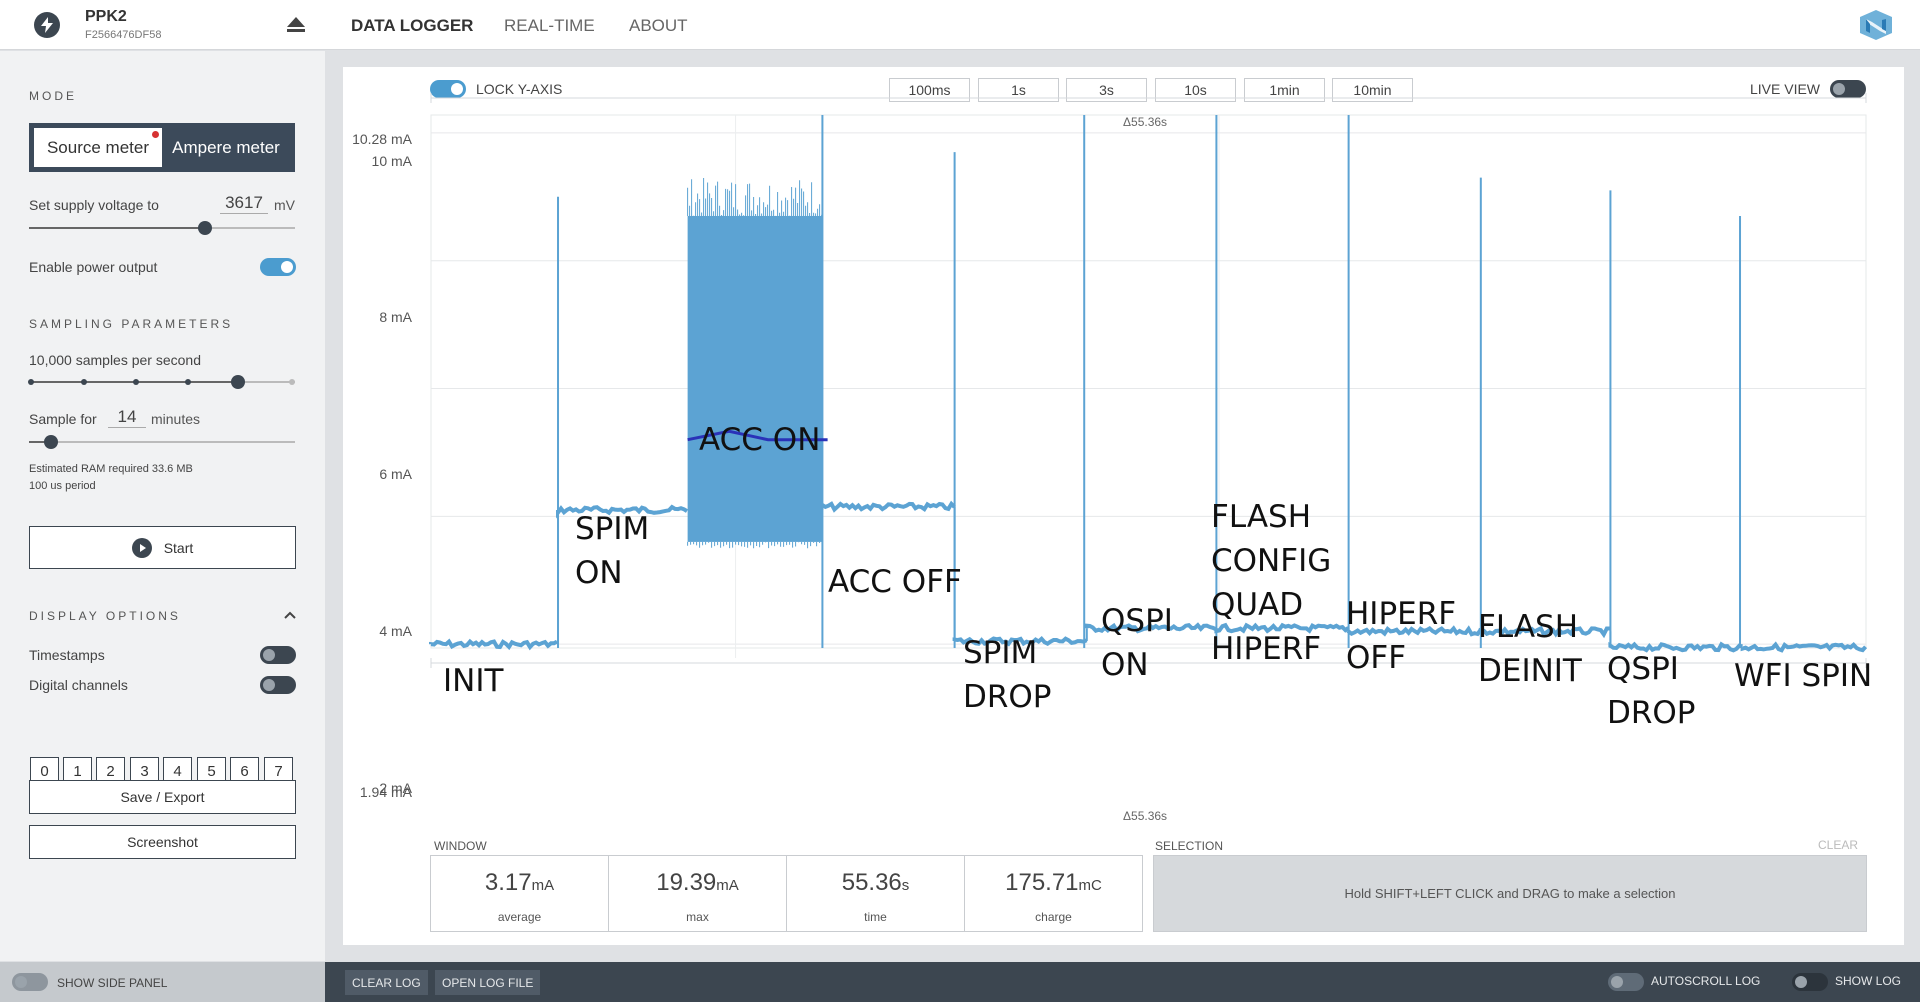 The width and height of the screenshot is (1920, 1002). What do you see at coordinates (543, 885) in the screenshot?
I see `average-unit: mA` at bounding box center [543, 885].